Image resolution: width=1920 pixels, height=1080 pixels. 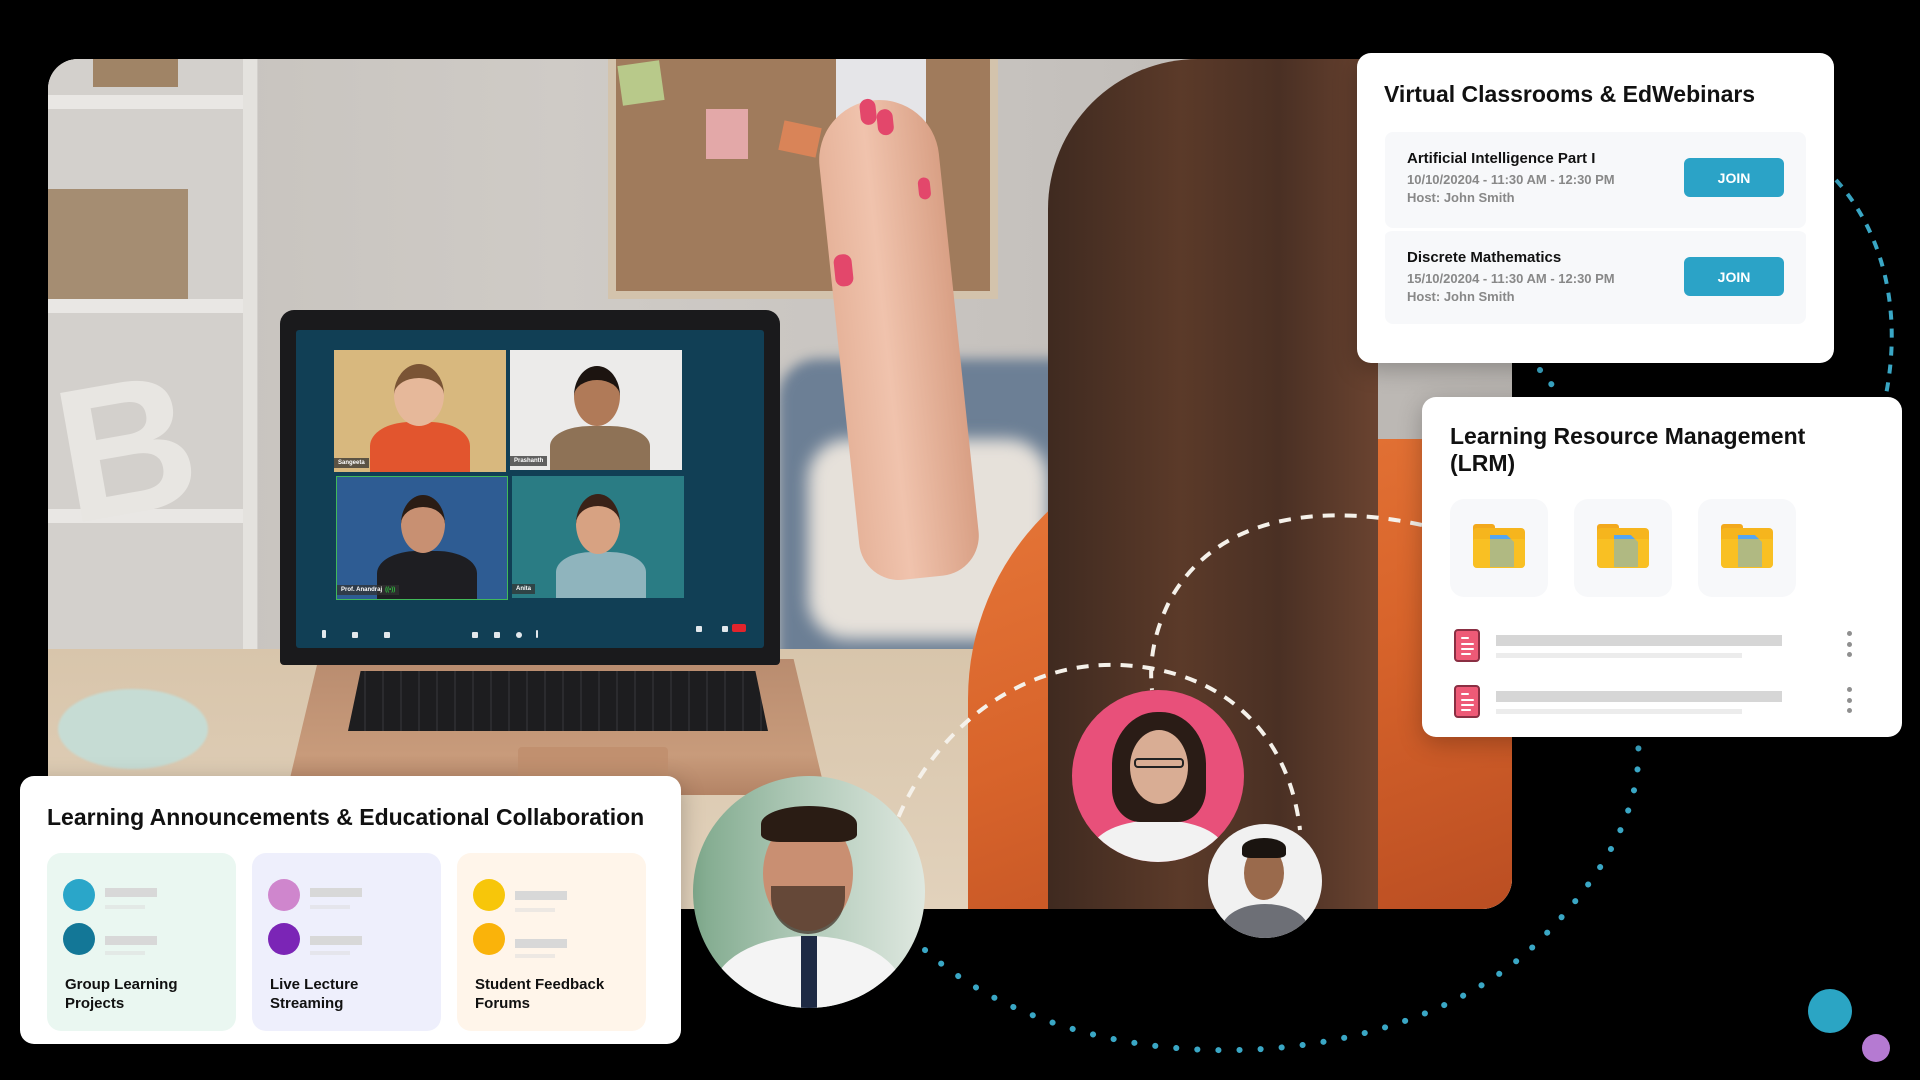 What do you see at coordinates (1830, 1011) in the screenshot?
I see `decorative-circle-teal` at bounding box center [1830, 1011].